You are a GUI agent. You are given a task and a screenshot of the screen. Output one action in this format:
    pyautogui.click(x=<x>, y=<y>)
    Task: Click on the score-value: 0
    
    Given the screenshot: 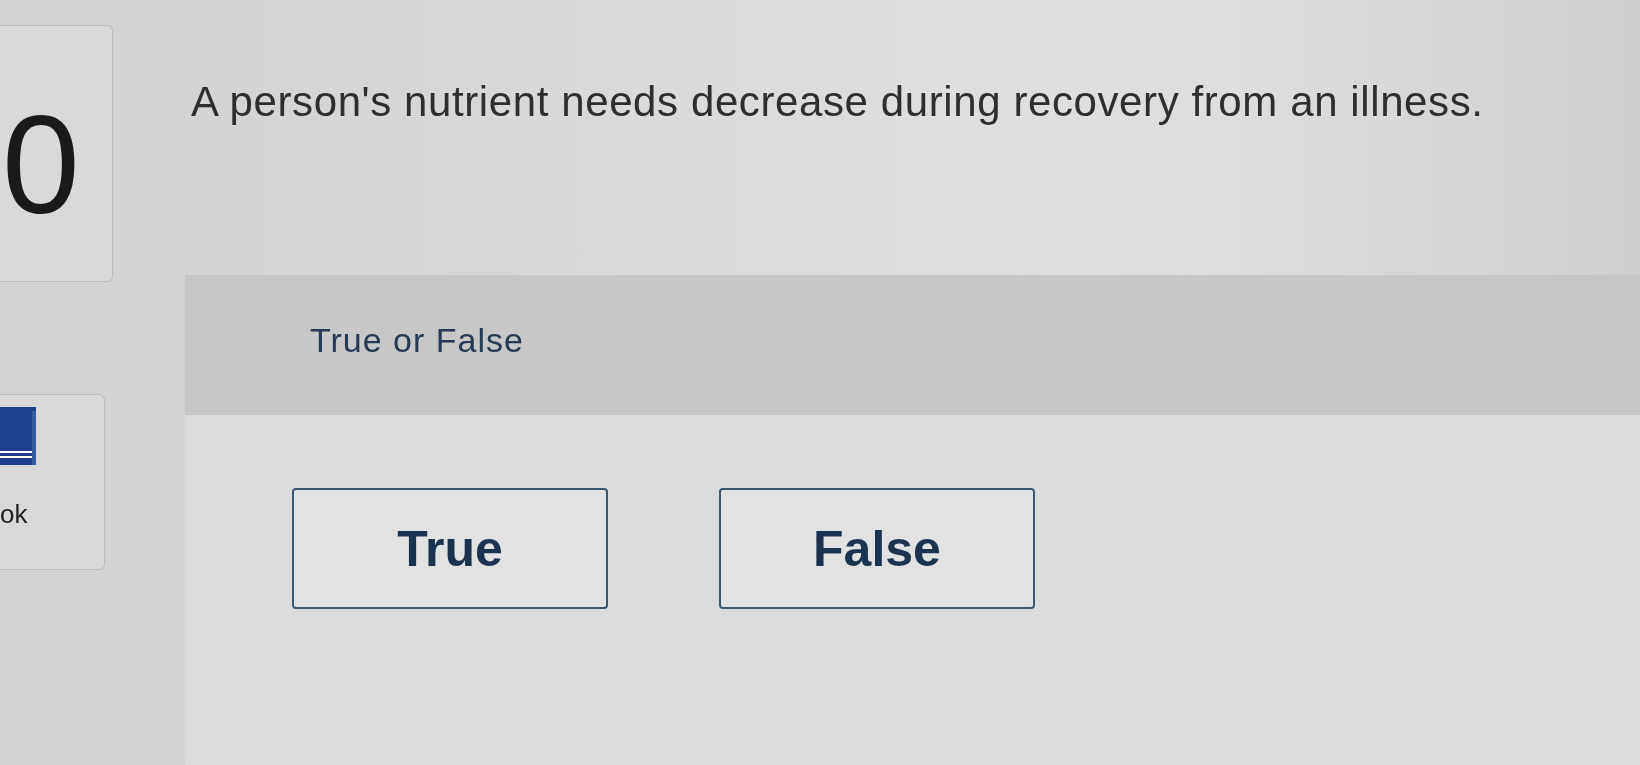 What is the action you would take?
    pyautogui.click(x=41, y=164)
    